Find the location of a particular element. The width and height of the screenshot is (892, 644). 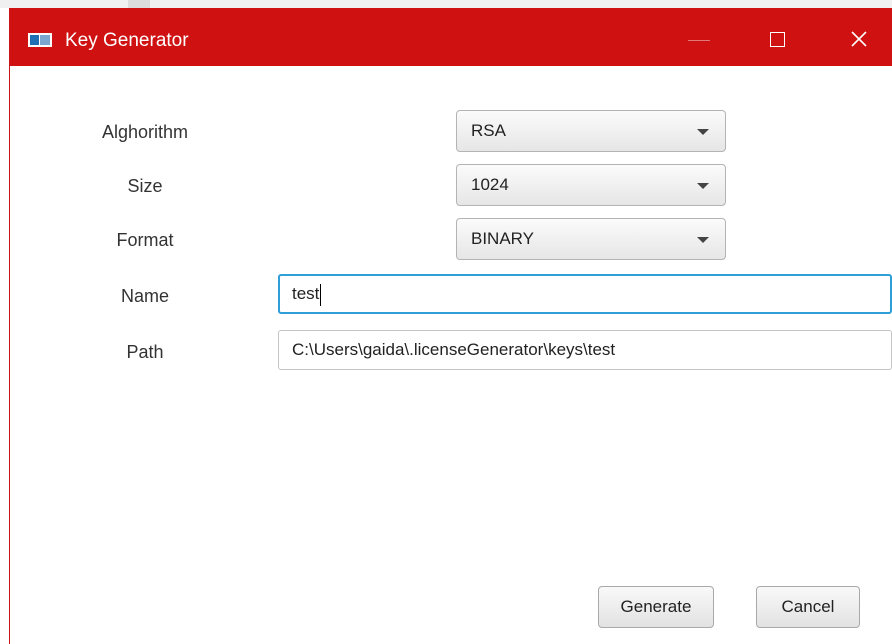

close-button is located at coordinates (863, 37).